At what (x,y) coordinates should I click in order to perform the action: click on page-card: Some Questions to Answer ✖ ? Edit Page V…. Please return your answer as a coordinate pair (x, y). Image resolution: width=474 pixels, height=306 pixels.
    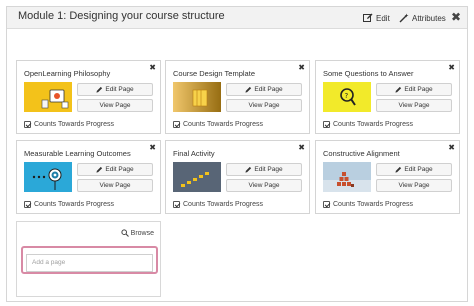
    Looking at the image, I should click on (387, 97).